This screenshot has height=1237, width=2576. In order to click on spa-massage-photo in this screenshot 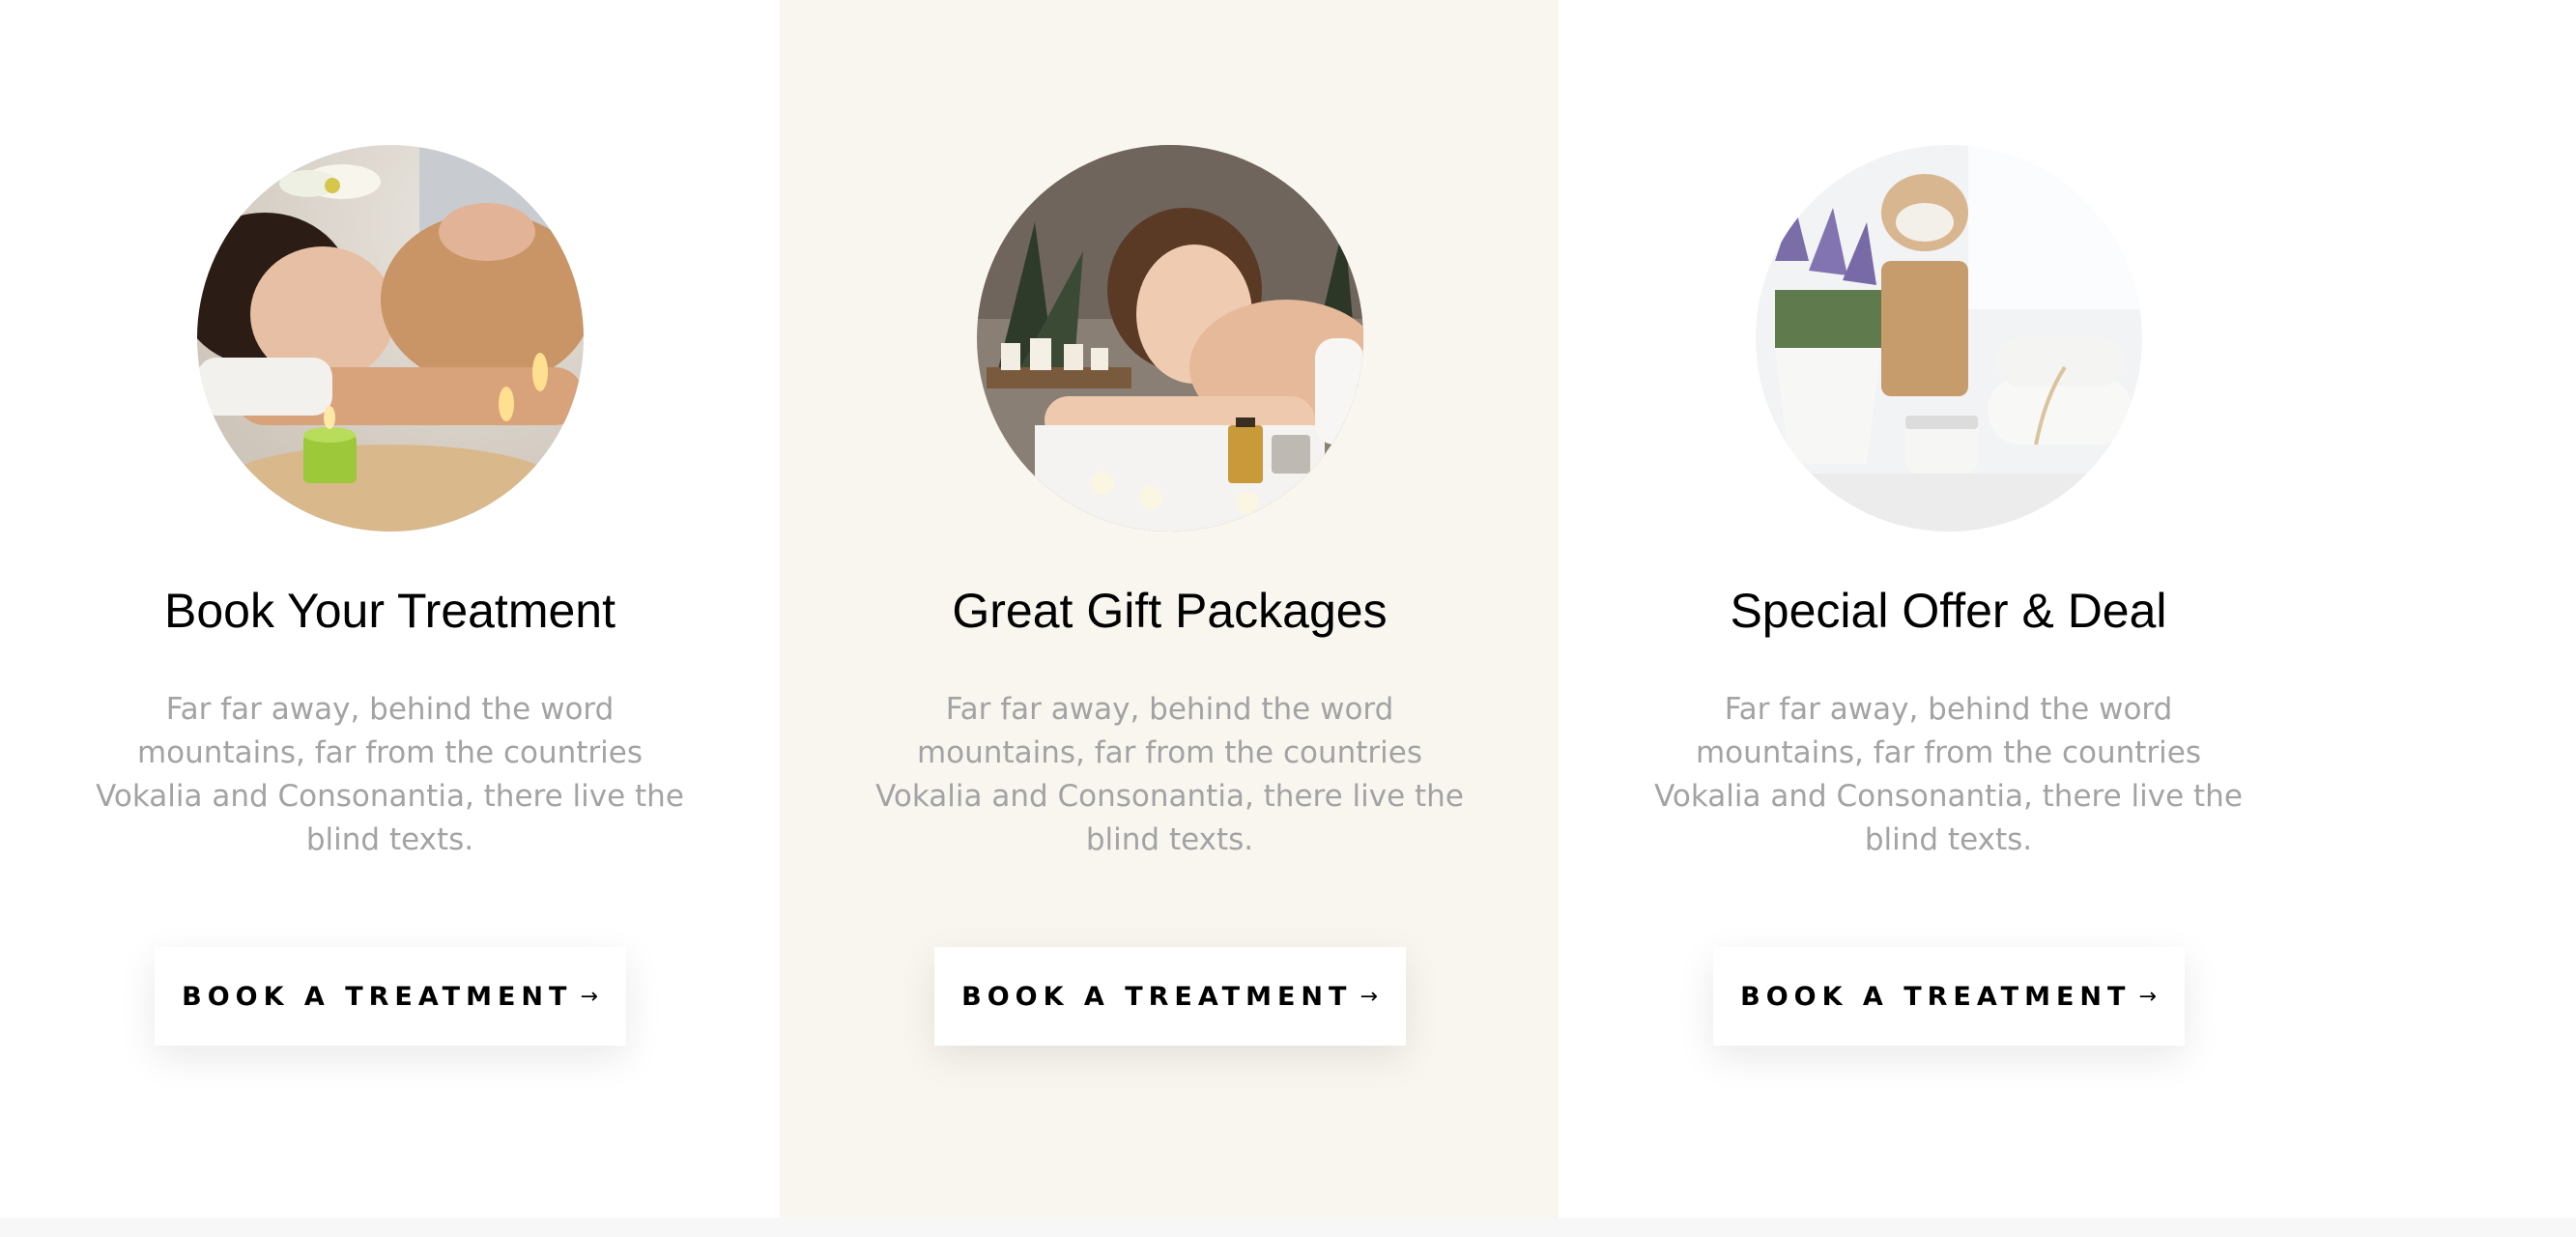, I will do `click(390, 339)`.